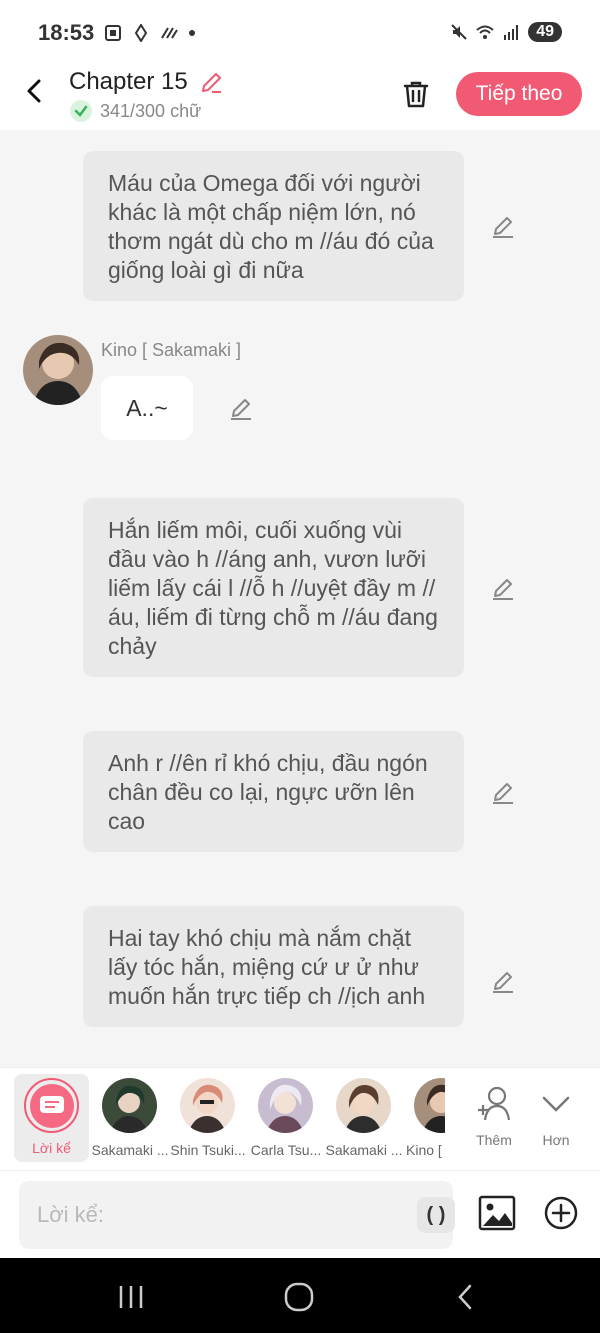 Image resolution: width=600 pixels, height=1333 pixels. Describe the element at coordinates (556, 1117) in the screenshot. I see `expand-characters-button: Hơn` at that location.